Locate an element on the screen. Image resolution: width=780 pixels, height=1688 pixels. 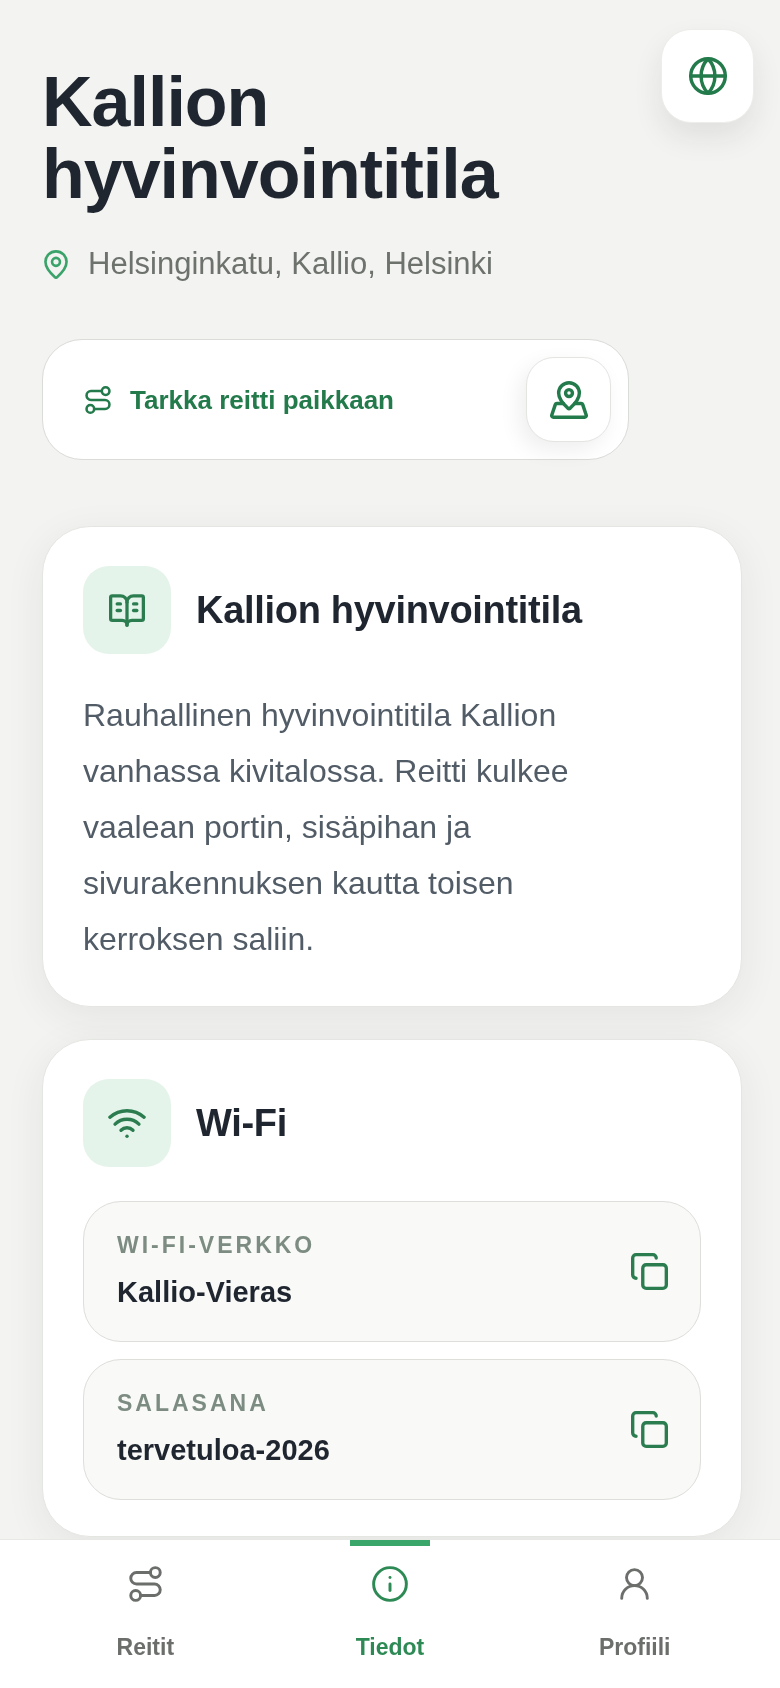
person-icon is located at coordinates (635, 1584).